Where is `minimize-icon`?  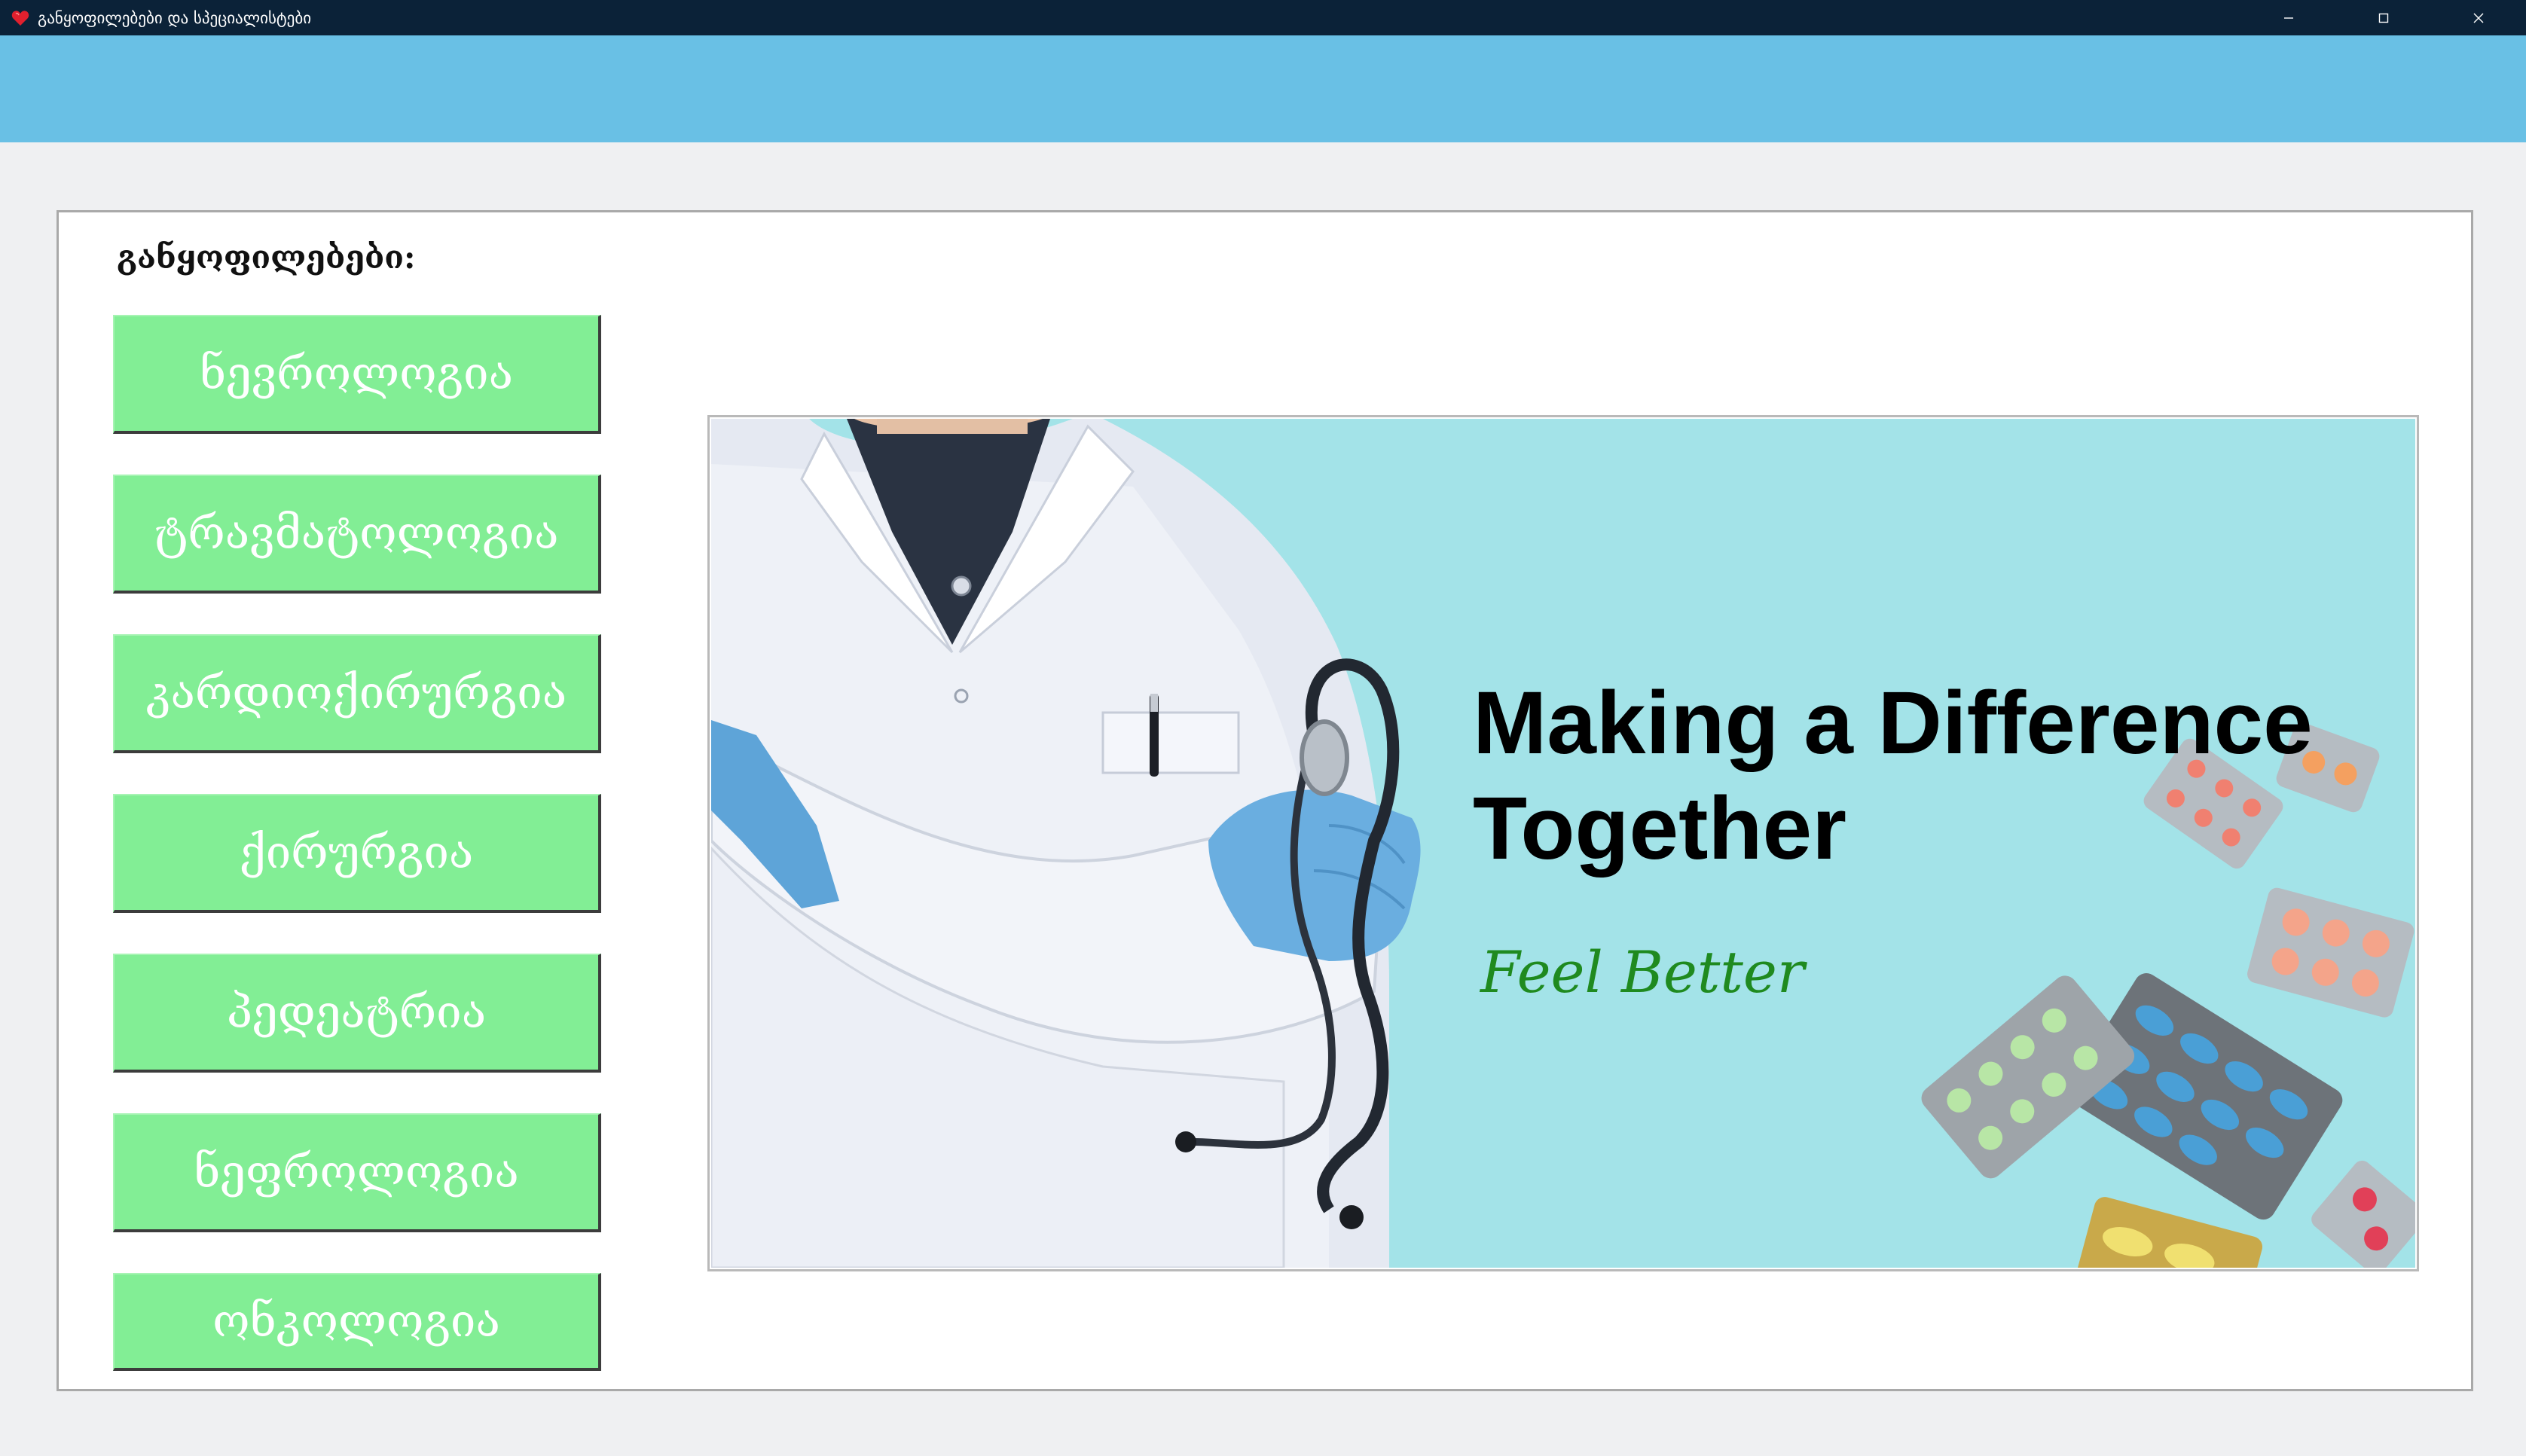
minimize-icon is located at coordinates (2288, 18).